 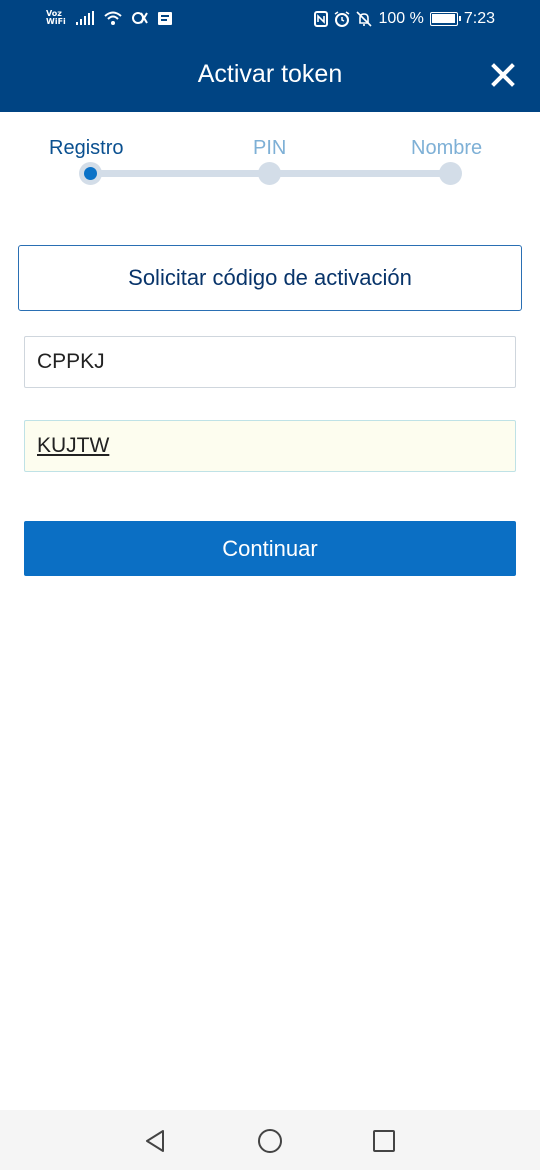 What do you see at coordinates (270, 20) in the screenshot?
I see `status-bar: Voz WiFi 100 % 7:23` at bounding box center [270, 20].